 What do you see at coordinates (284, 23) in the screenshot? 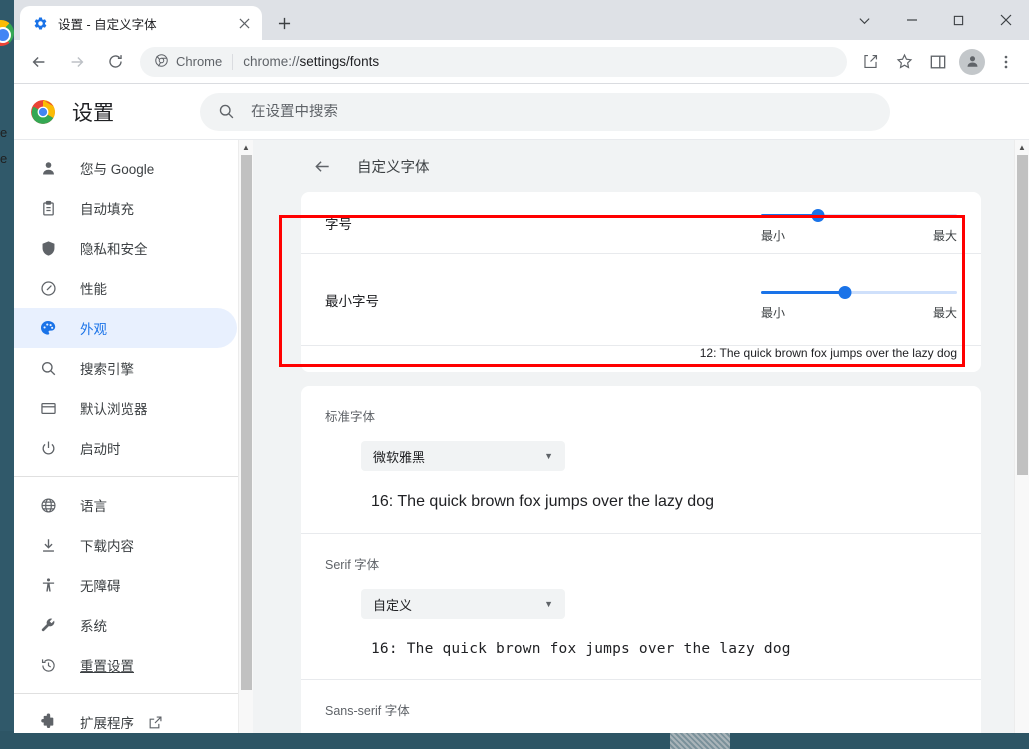
I see `new-tab-button` at bounding box center [284, 23].